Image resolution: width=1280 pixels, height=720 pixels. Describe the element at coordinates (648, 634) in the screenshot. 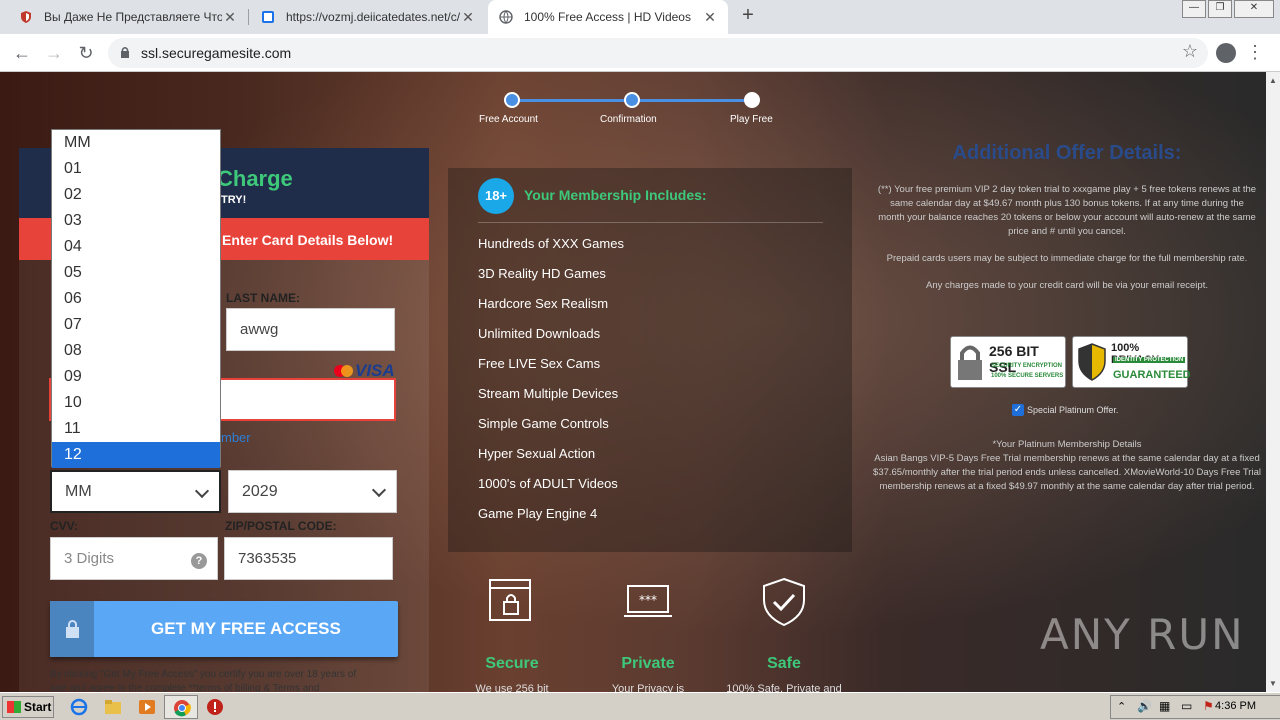

I see `feature-private: *** Private Your Privacy is` at that location.